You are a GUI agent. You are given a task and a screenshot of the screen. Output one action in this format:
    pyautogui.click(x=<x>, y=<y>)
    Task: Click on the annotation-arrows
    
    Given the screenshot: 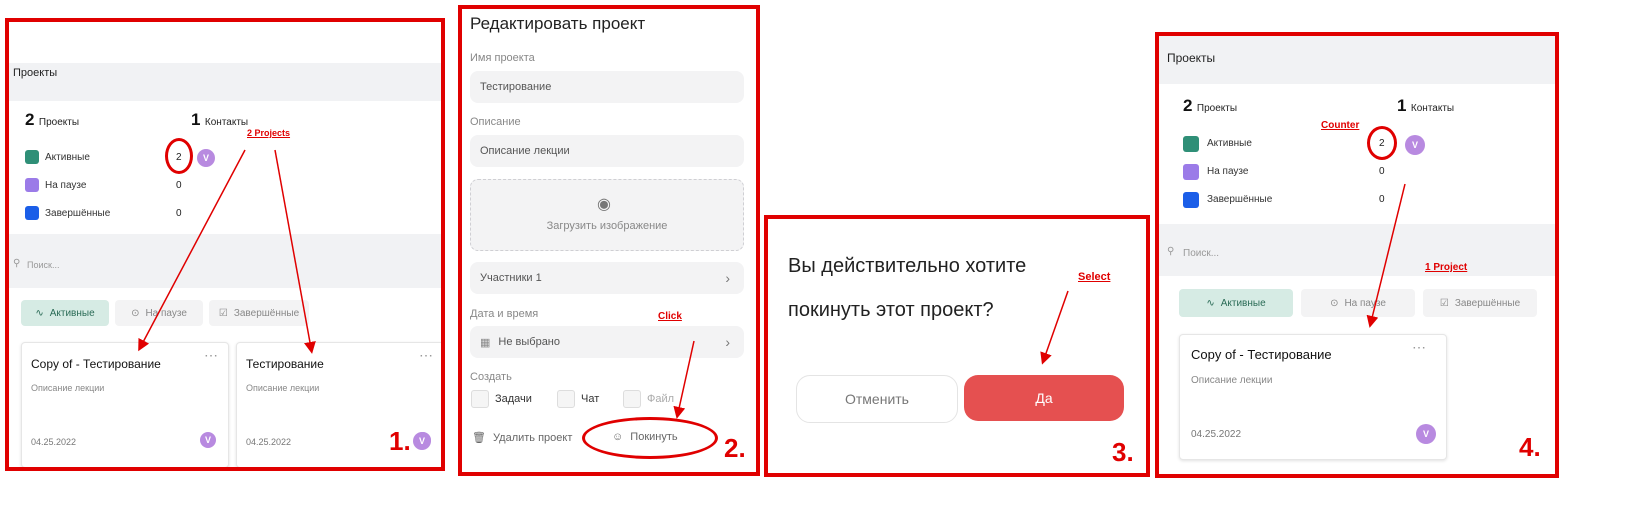 What is the action you would take?
    pyautogui.click(x=227, y=251)
    